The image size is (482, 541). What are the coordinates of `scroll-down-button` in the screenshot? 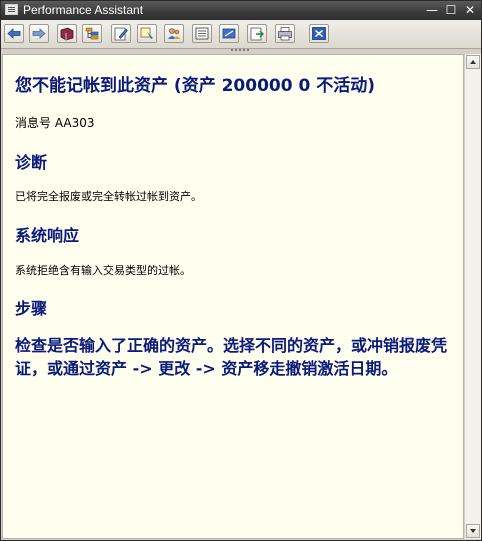 It's located at (473, 531).